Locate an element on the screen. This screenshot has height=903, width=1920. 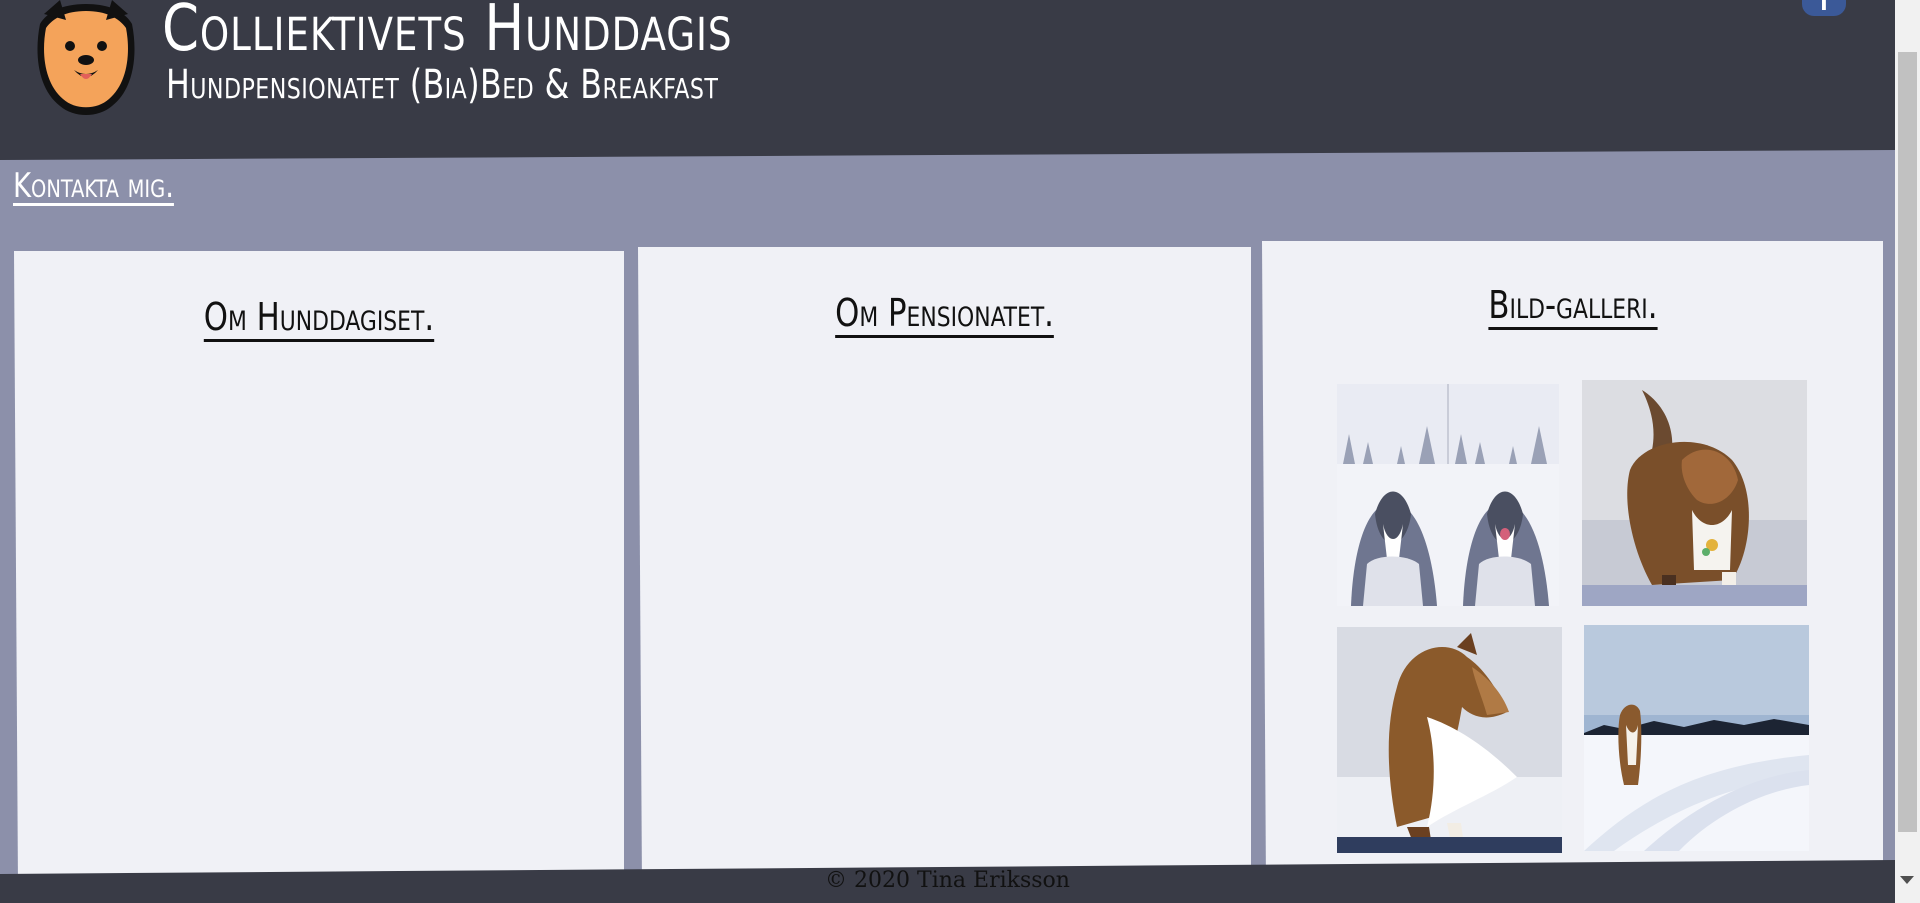
panel-title-daycare: Om Hunddagiset. is located at coordinates (319, 318).